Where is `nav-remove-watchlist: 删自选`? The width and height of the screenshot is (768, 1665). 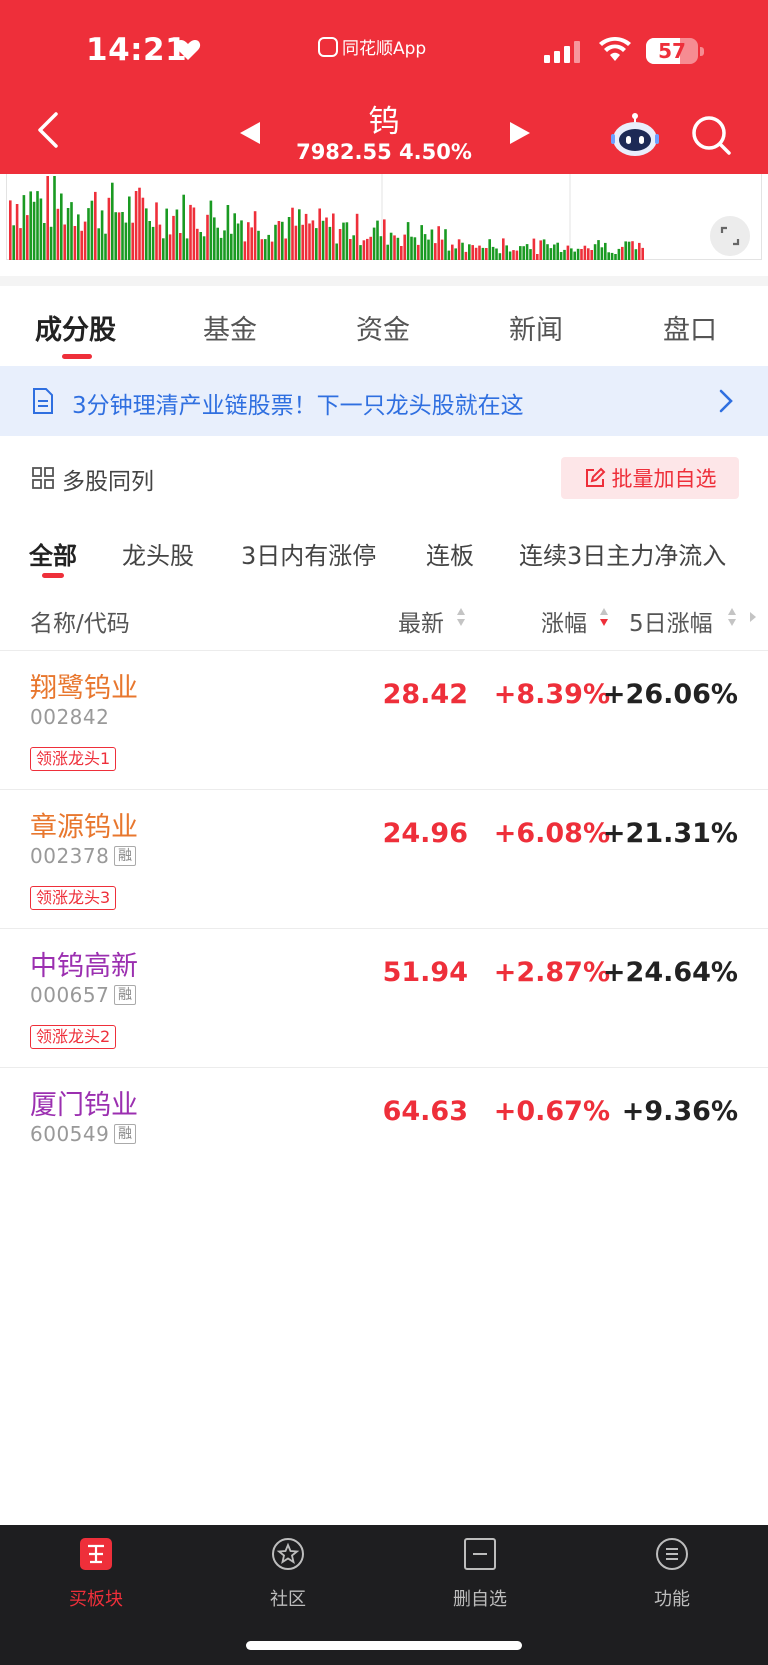
nav-remove-watchlist: 删自选 is located at coordinates (480, 1580).